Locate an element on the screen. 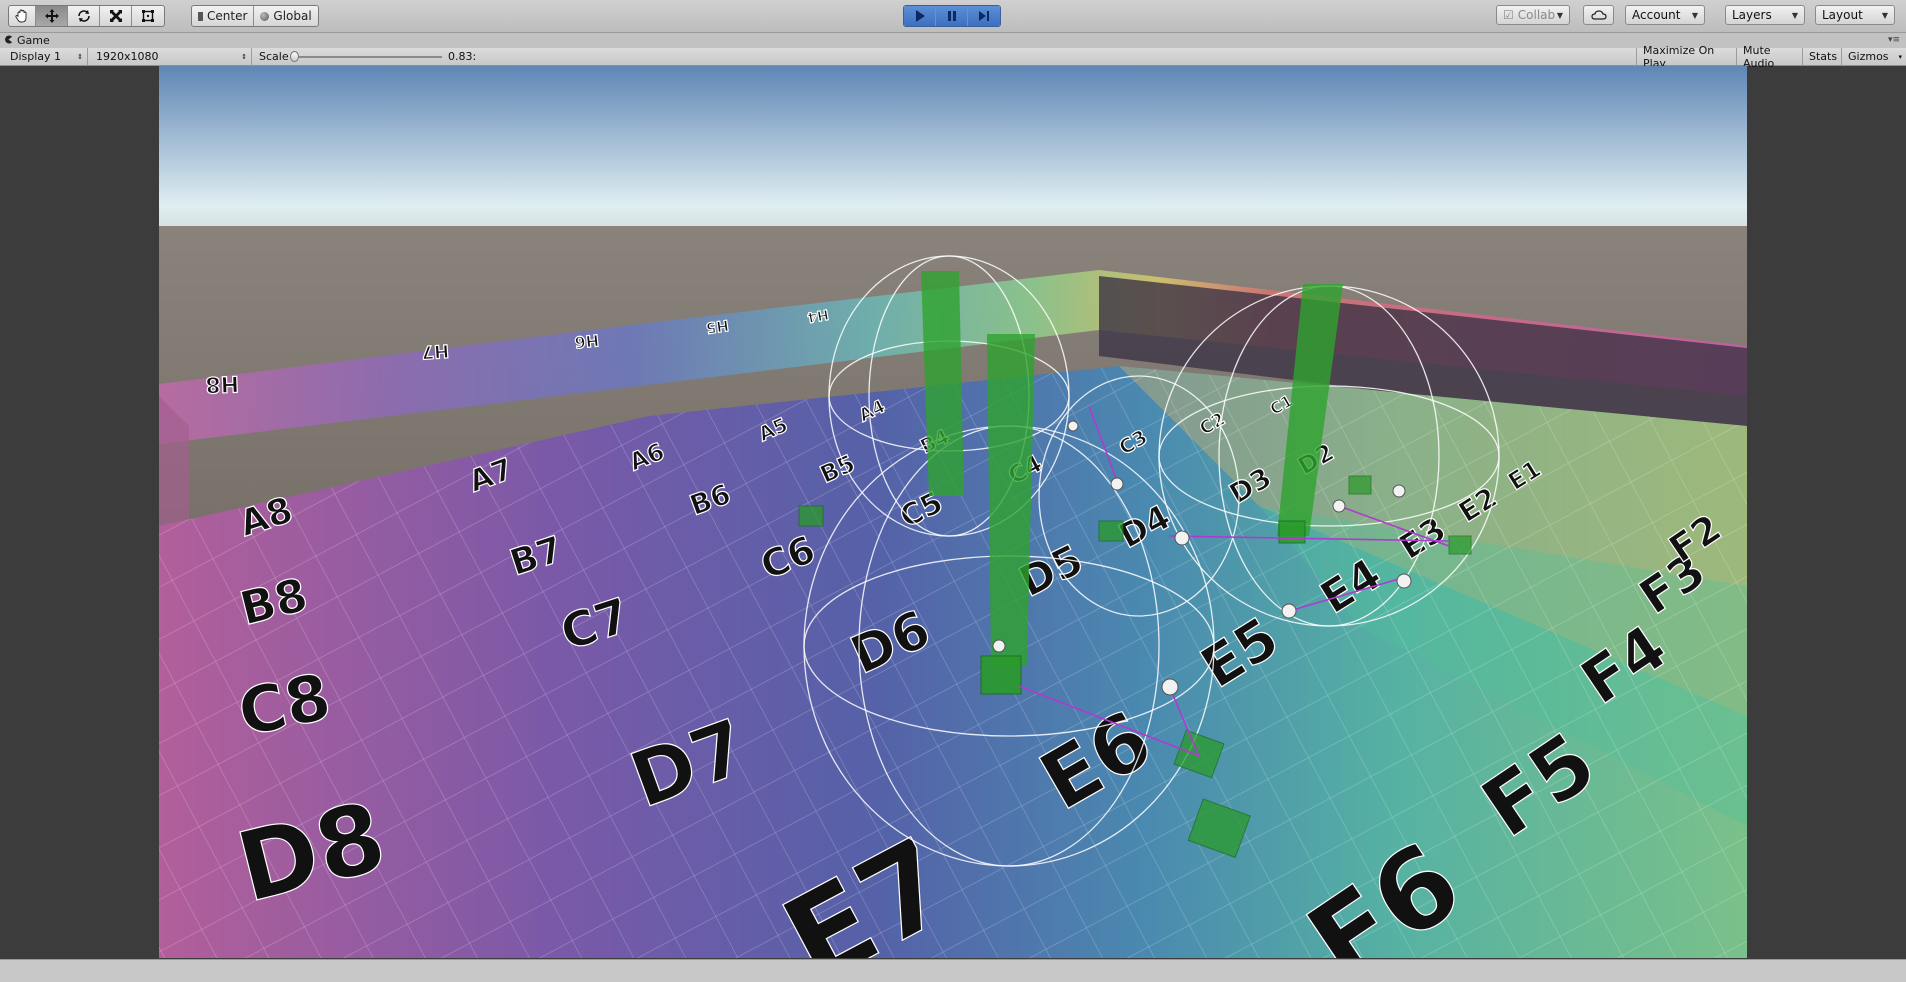  account-dropdown: Account ▼ is located at coordinates (1665, 15).